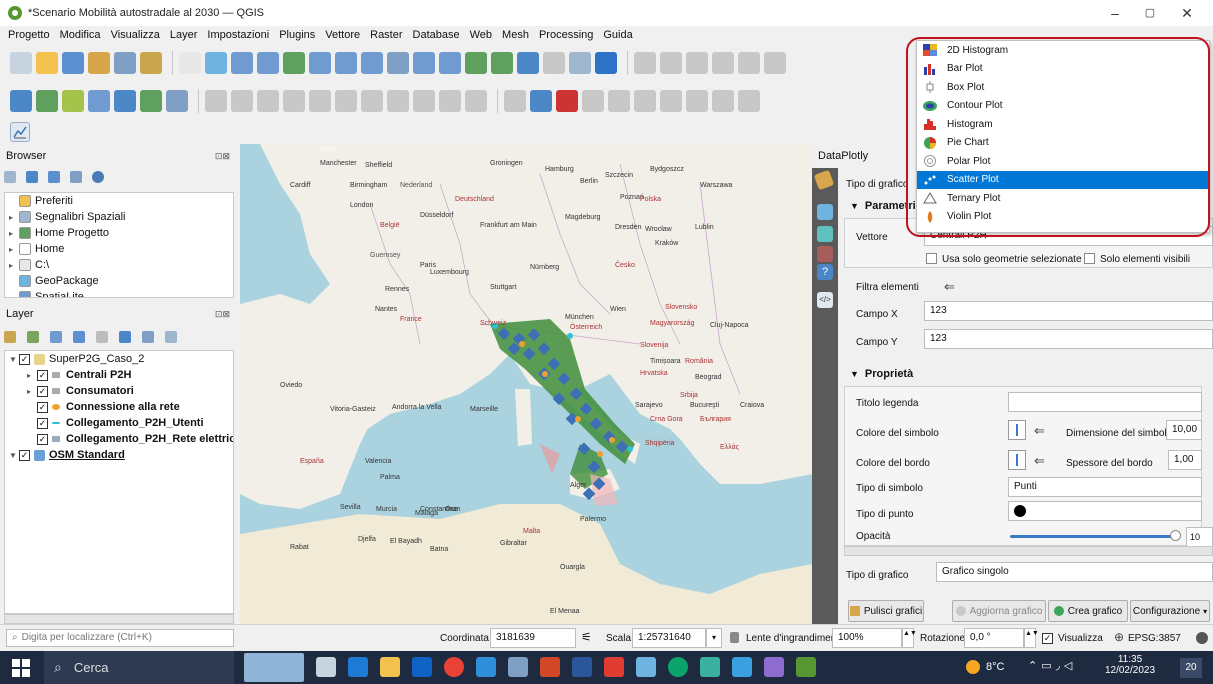 This screenshot has width=1213, height=684. What do you see at coordinates (10, 177) in the screenshot?
I see `add-selected-icon` at bounding box center [10, 177].